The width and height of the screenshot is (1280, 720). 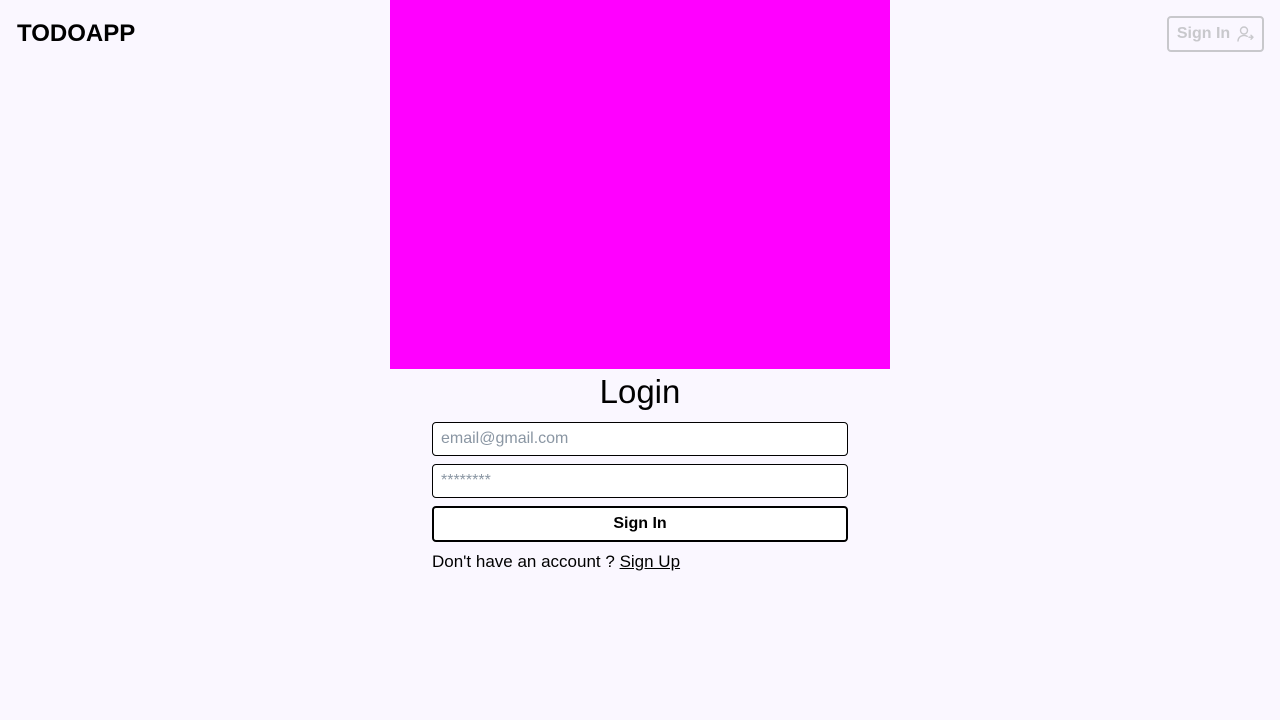 I want to click on header-sign-in-label: Sign In, so click(x=1203, y=33).